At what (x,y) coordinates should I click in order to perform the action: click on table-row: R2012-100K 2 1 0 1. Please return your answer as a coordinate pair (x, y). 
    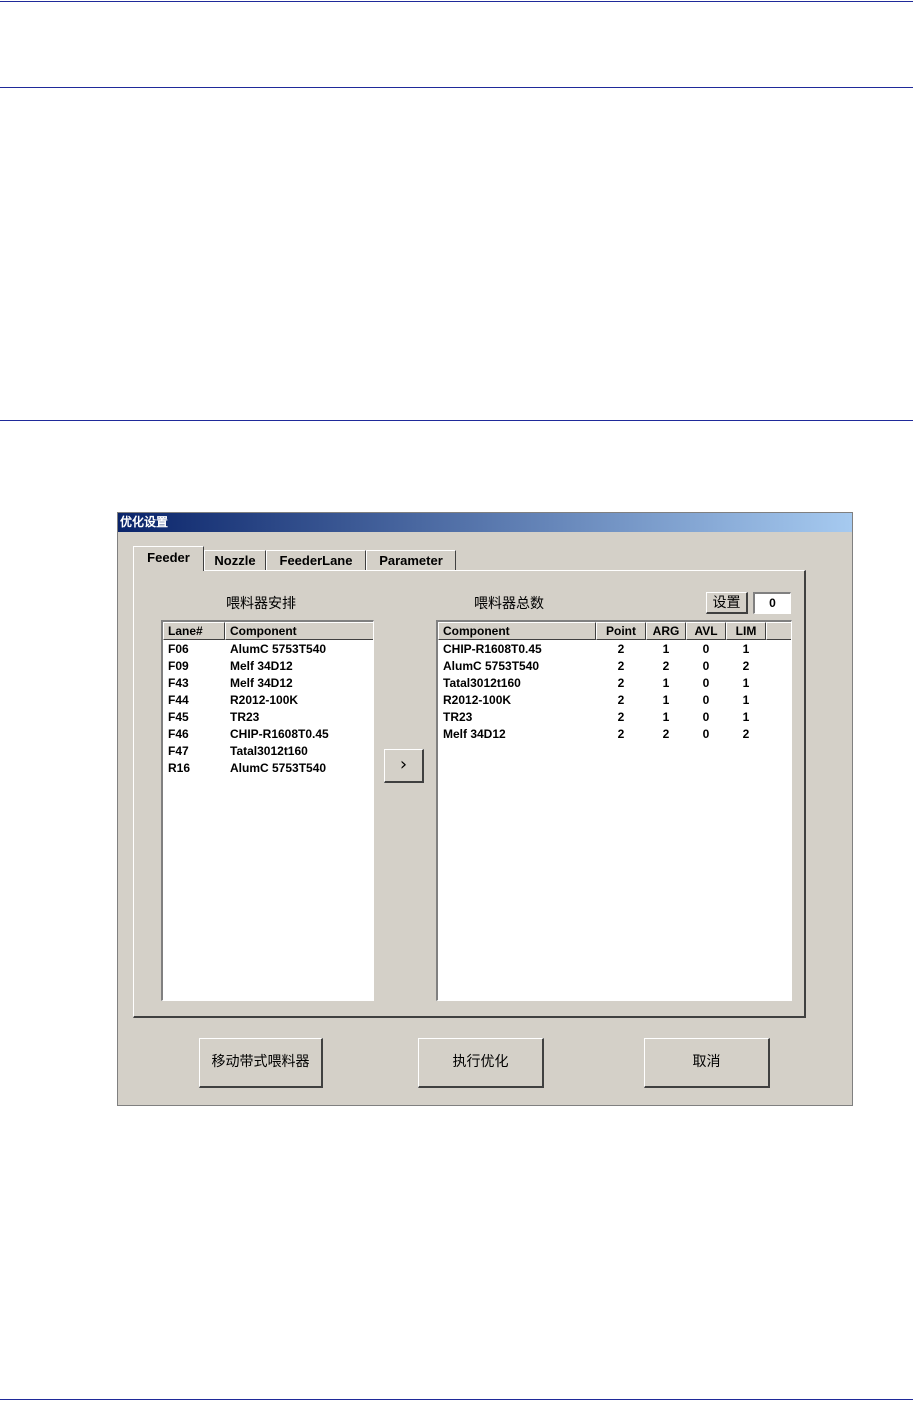
    Looking at the image, I should click on (614, 700).